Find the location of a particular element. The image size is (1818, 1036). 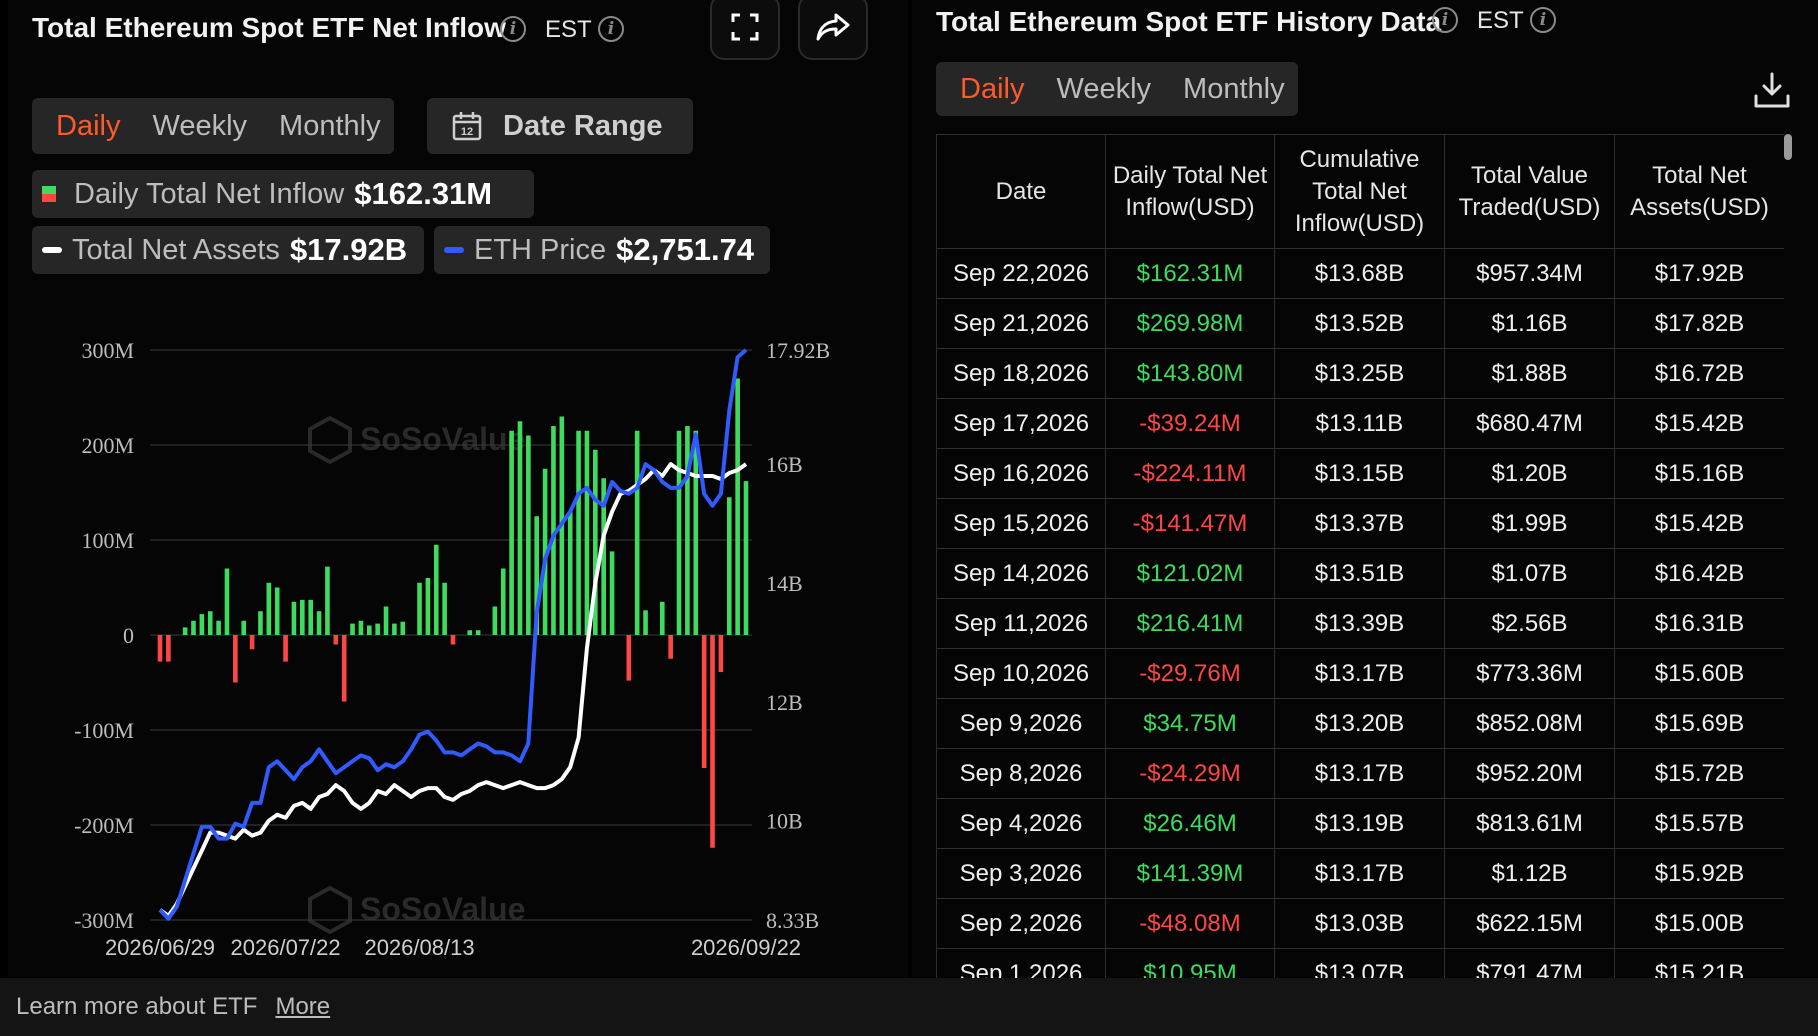

table-row: Sep 2,2026 -$48.08M $13.03B $622.15M $15.00B is located at coordinates (1360, 923).